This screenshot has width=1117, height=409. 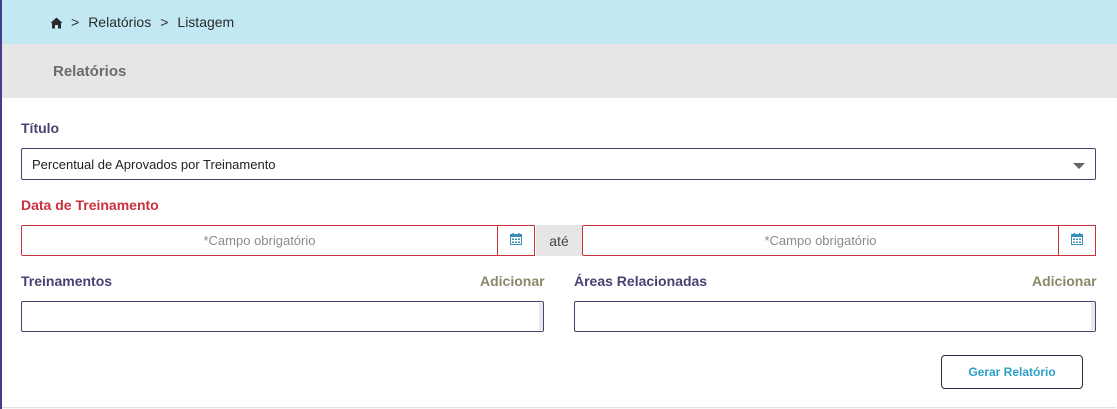 What do you see at coordinates (119, 22) in the screenshot?
I see `breadcrumb-item-relatorios: Relatórios` at bounding box center [119, 22].